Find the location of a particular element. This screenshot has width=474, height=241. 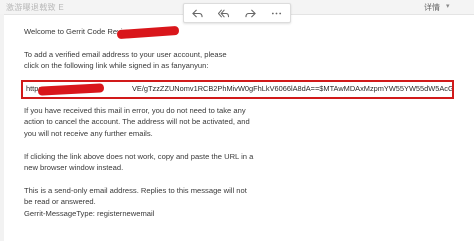

chevron-down-icon: ▾ is located at coordinates (448, 6).